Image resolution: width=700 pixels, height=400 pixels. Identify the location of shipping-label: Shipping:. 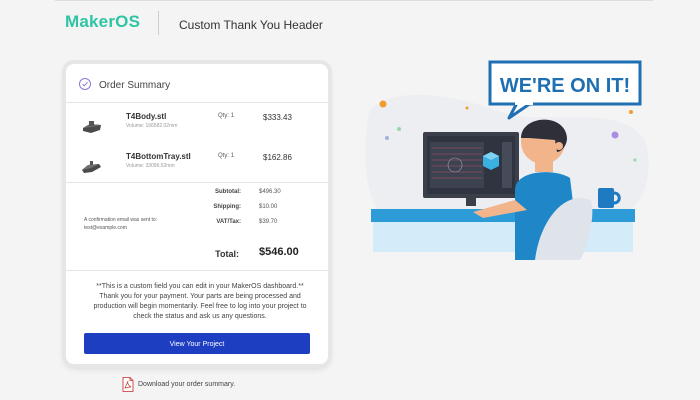
(227, 207).